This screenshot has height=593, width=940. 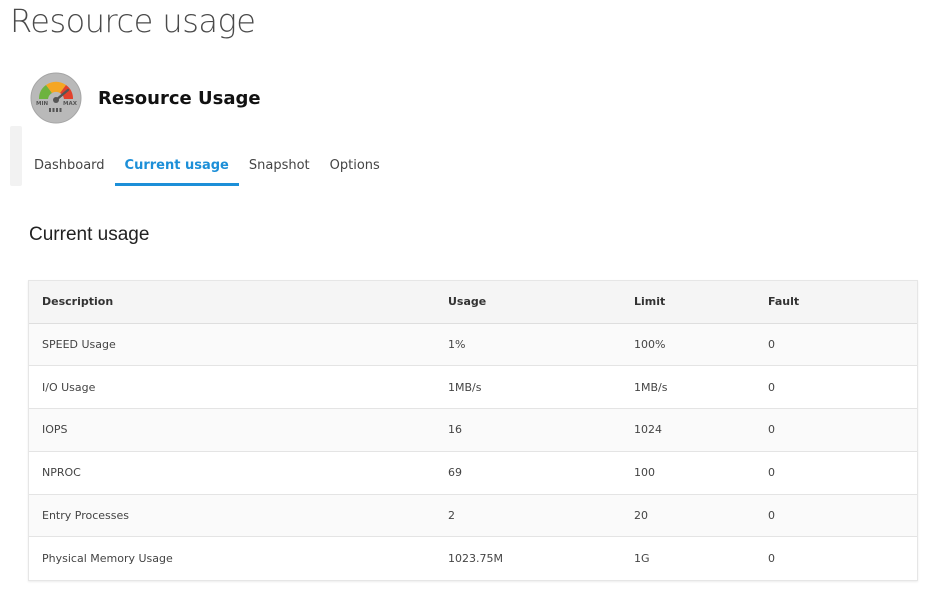 What do you see at coordinates (232, 430) in the screenshot?
I see `cell-description: IOPS` at bounding box center [232, 430].